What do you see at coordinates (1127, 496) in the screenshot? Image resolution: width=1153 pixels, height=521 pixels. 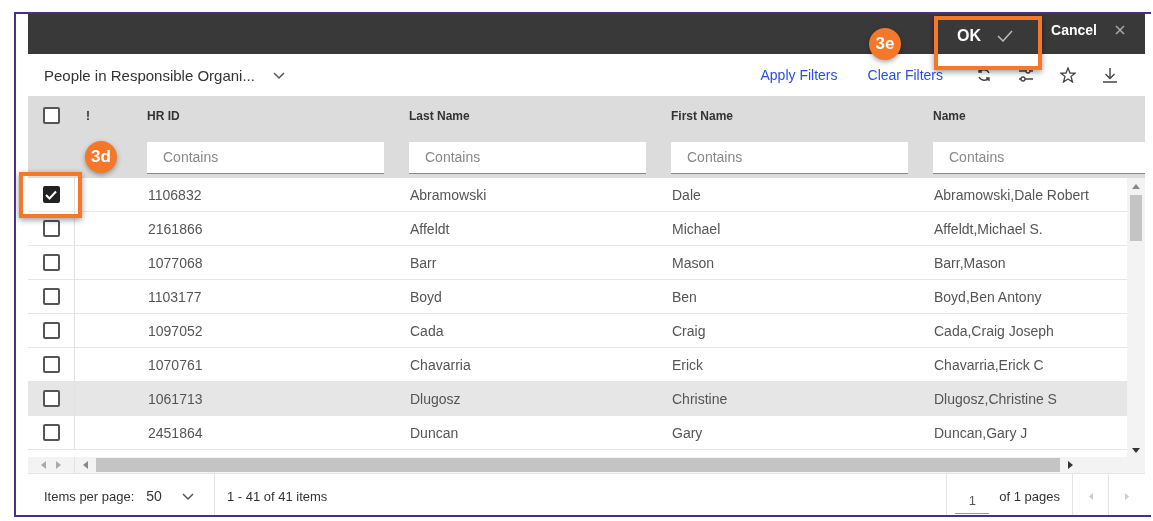 I see `chevron-right-icon` at bounding box center [1127, 496].